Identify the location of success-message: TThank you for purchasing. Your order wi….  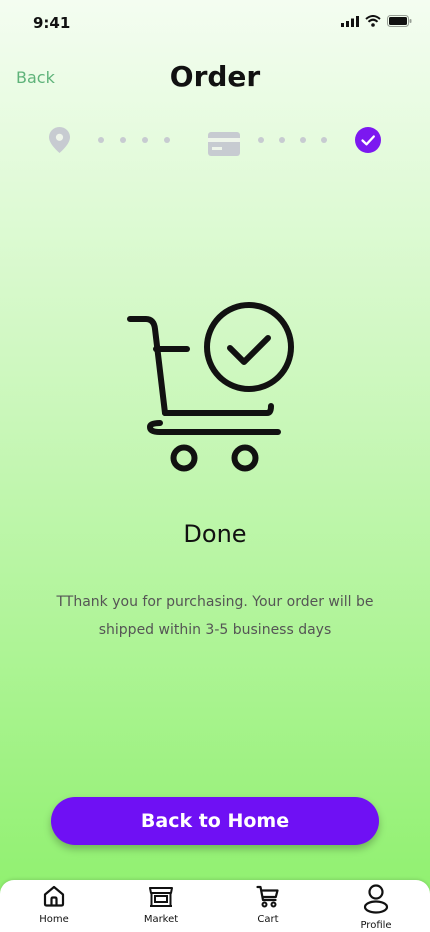
(215, 616).